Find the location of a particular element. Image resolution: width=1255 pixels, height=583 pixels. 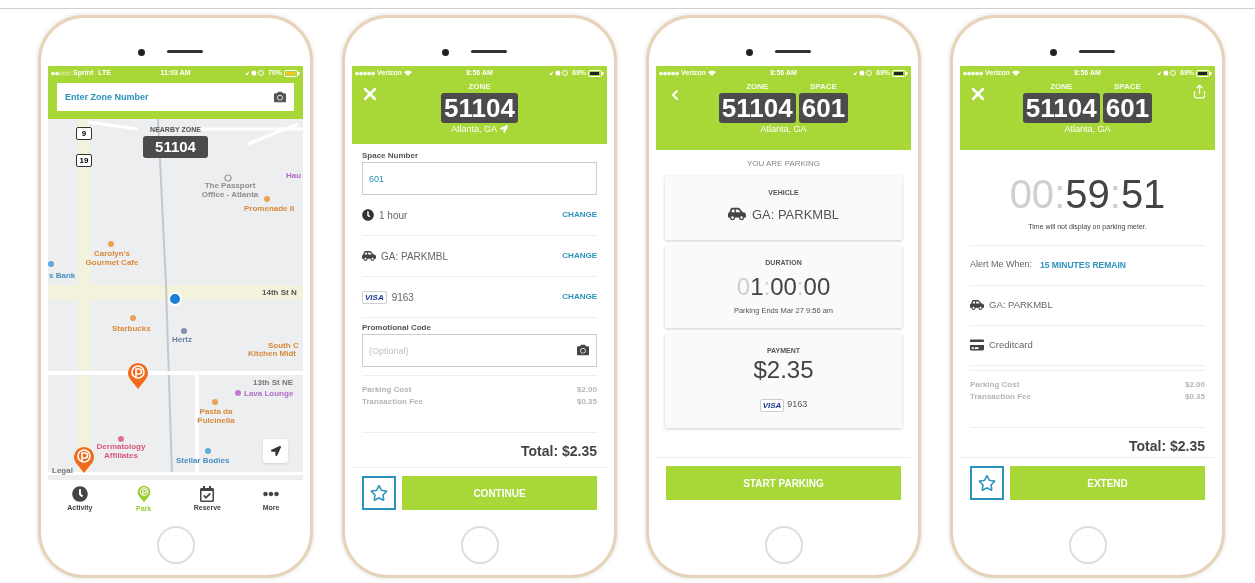

vehicle-plate: GA: PARKMBL is located at coordinates (795, 214).